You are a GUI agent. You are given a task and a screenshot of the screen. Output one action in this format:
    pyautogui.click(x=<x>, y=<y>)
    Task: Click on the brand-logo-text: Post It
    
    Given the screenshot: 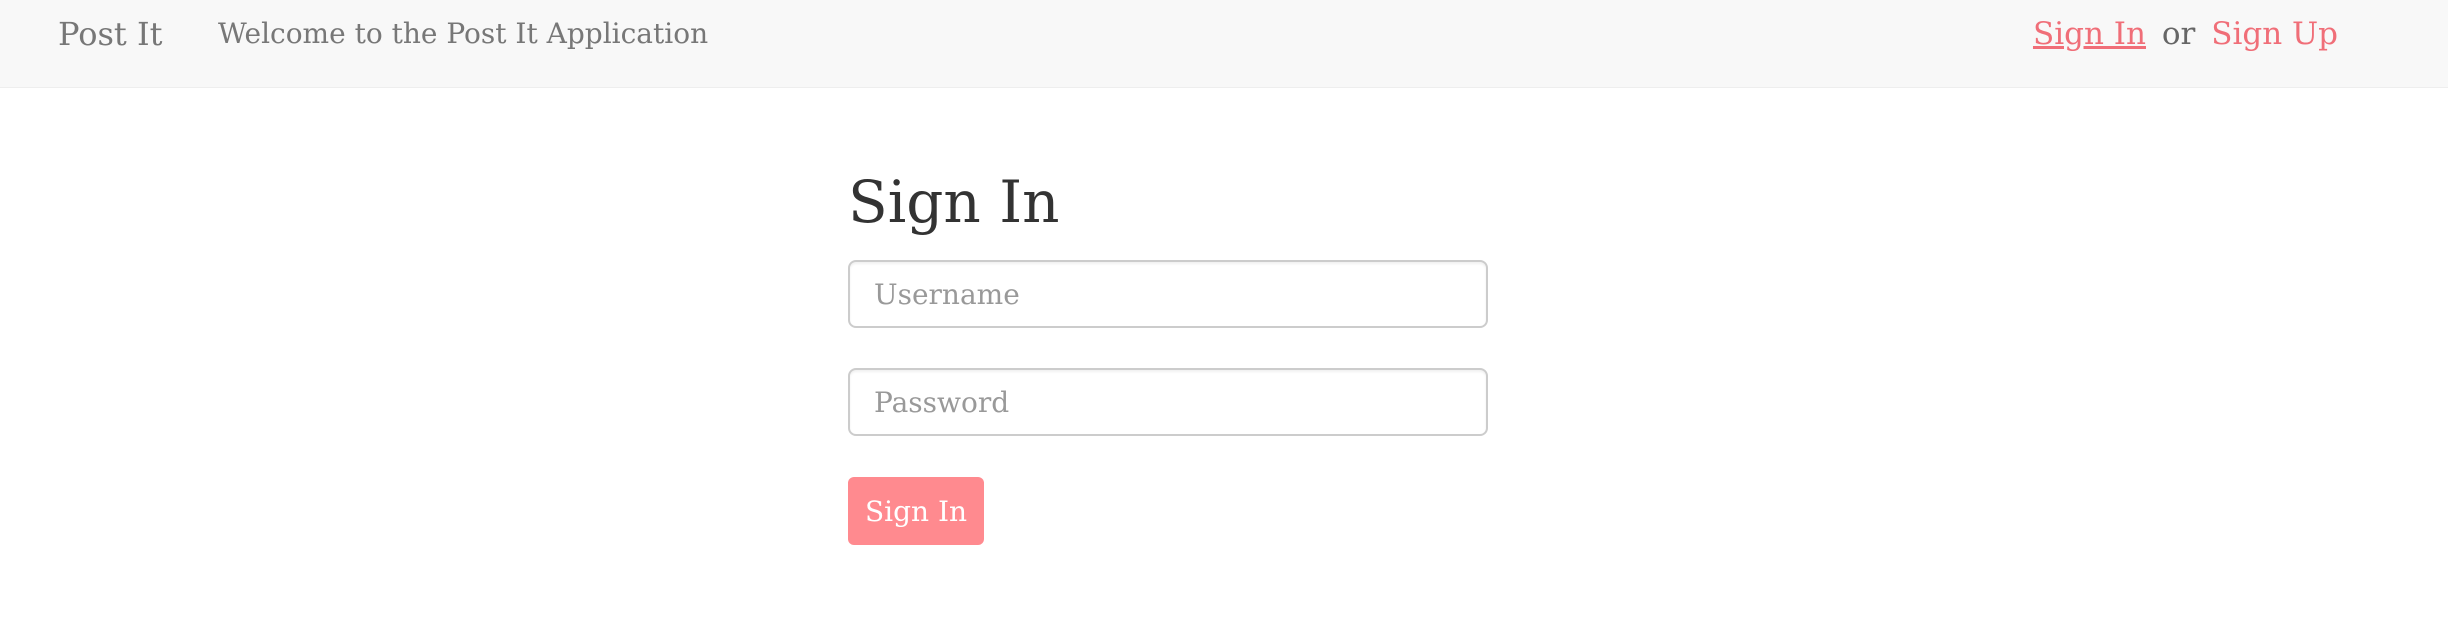 What is the action you would take?
    pyautogui.click(x=110, y=34)
    